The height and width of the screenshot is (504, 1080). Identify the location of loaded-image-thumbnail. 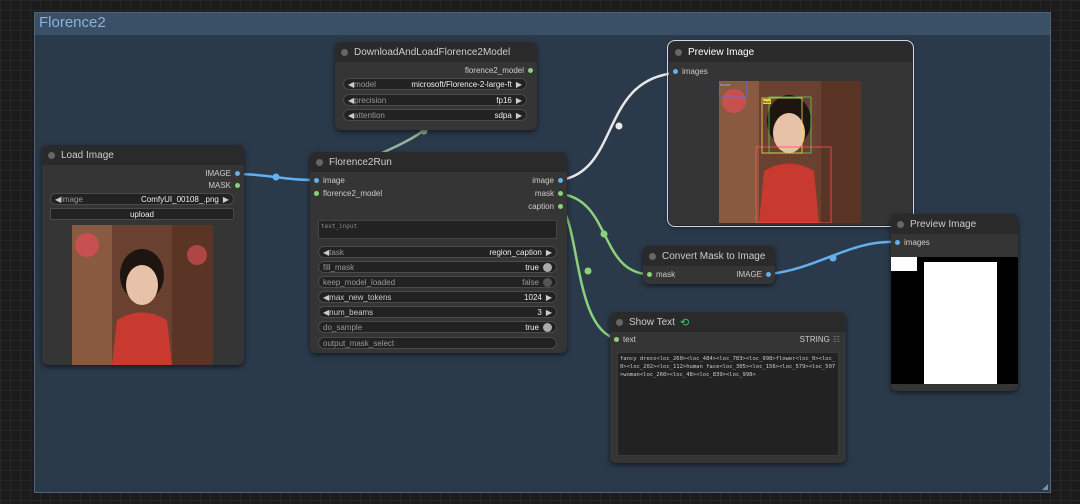
(142, 295).